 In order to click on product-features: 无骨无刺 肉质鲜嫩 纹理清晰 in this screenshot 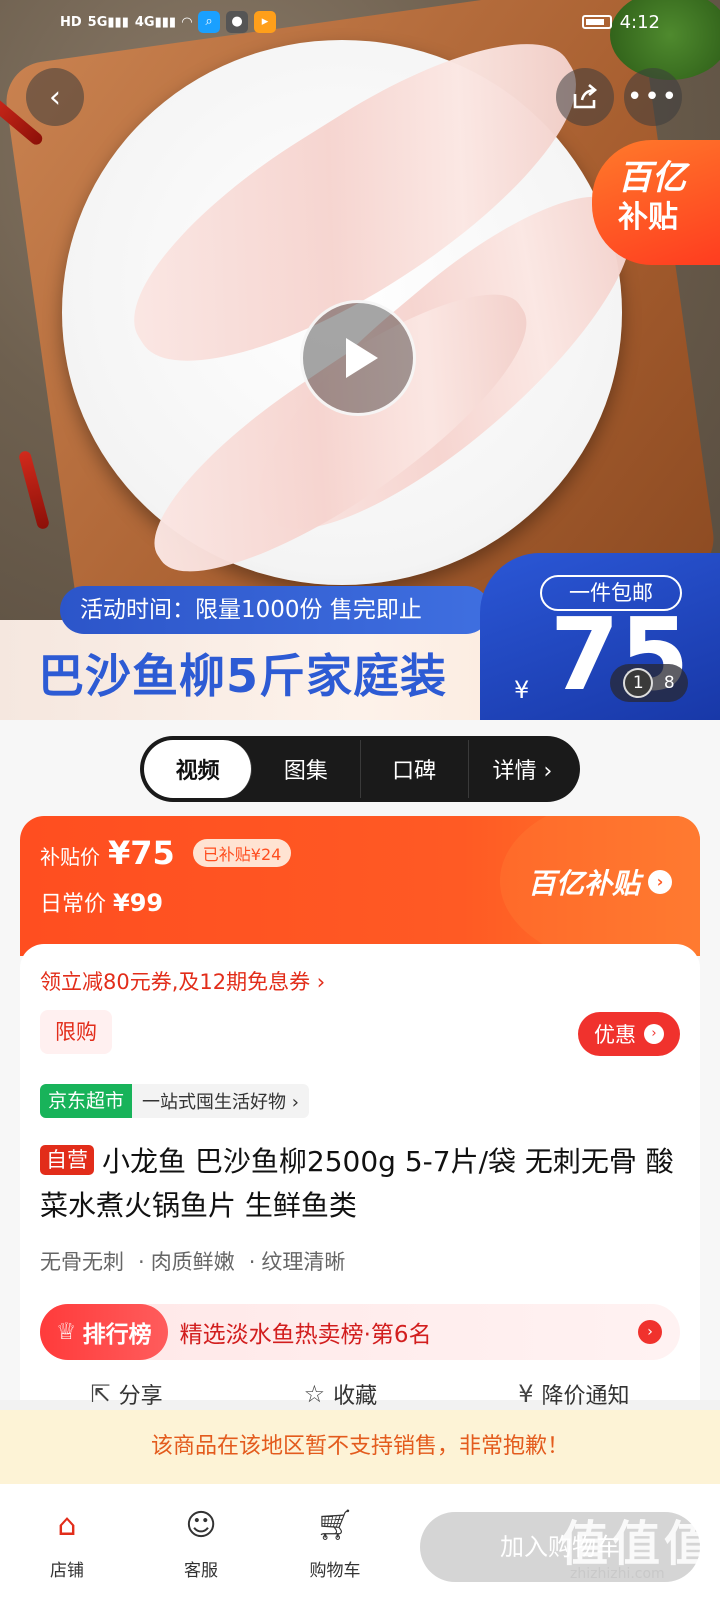, I will do `click(192, 1261)`.